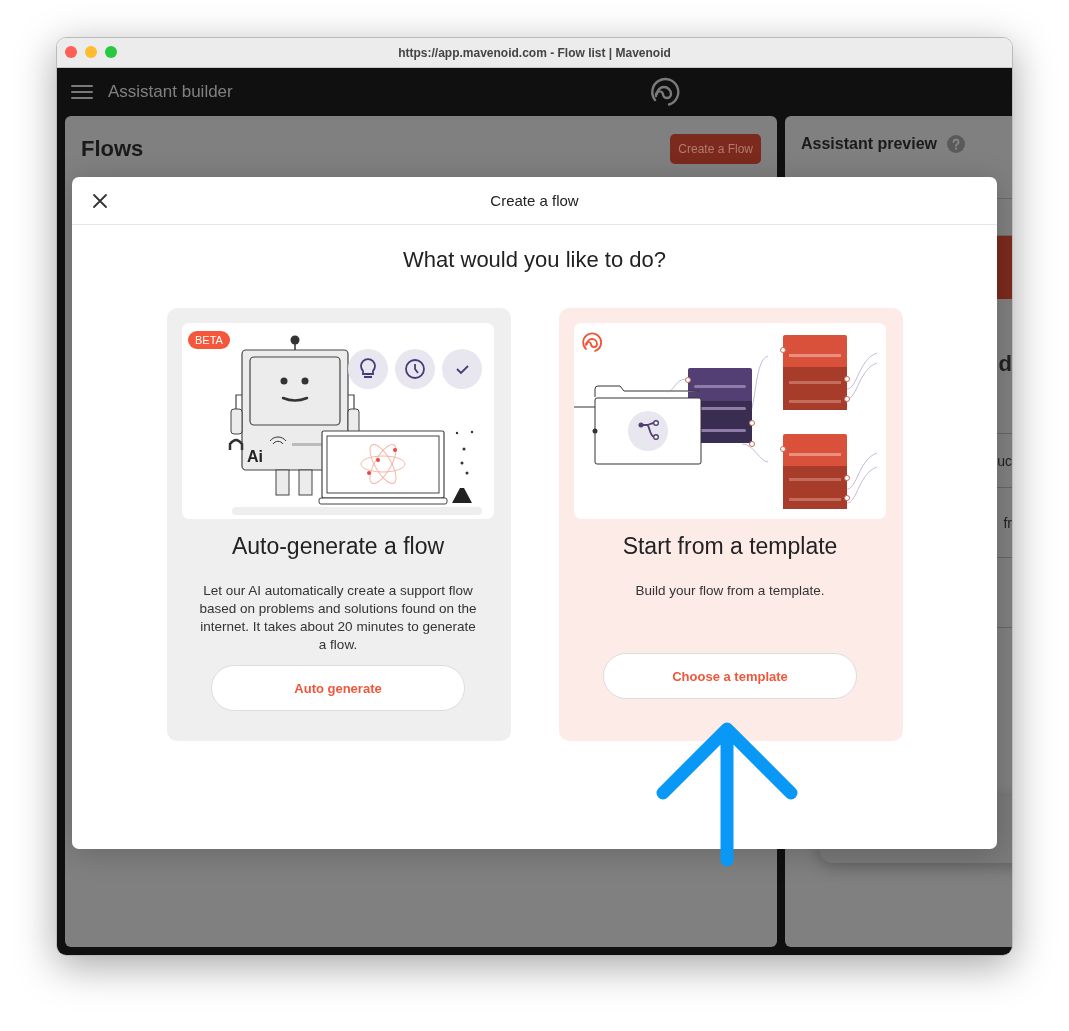  I want to click on robot-label: Ai, so click(255, 457).